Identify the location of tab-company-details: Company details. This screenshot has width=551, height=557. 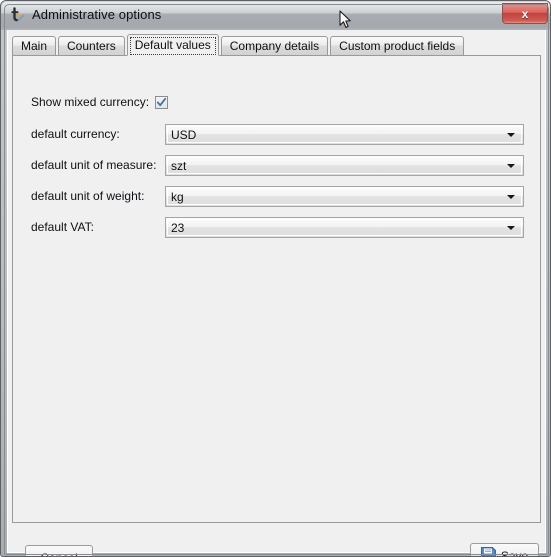
(274, 46).